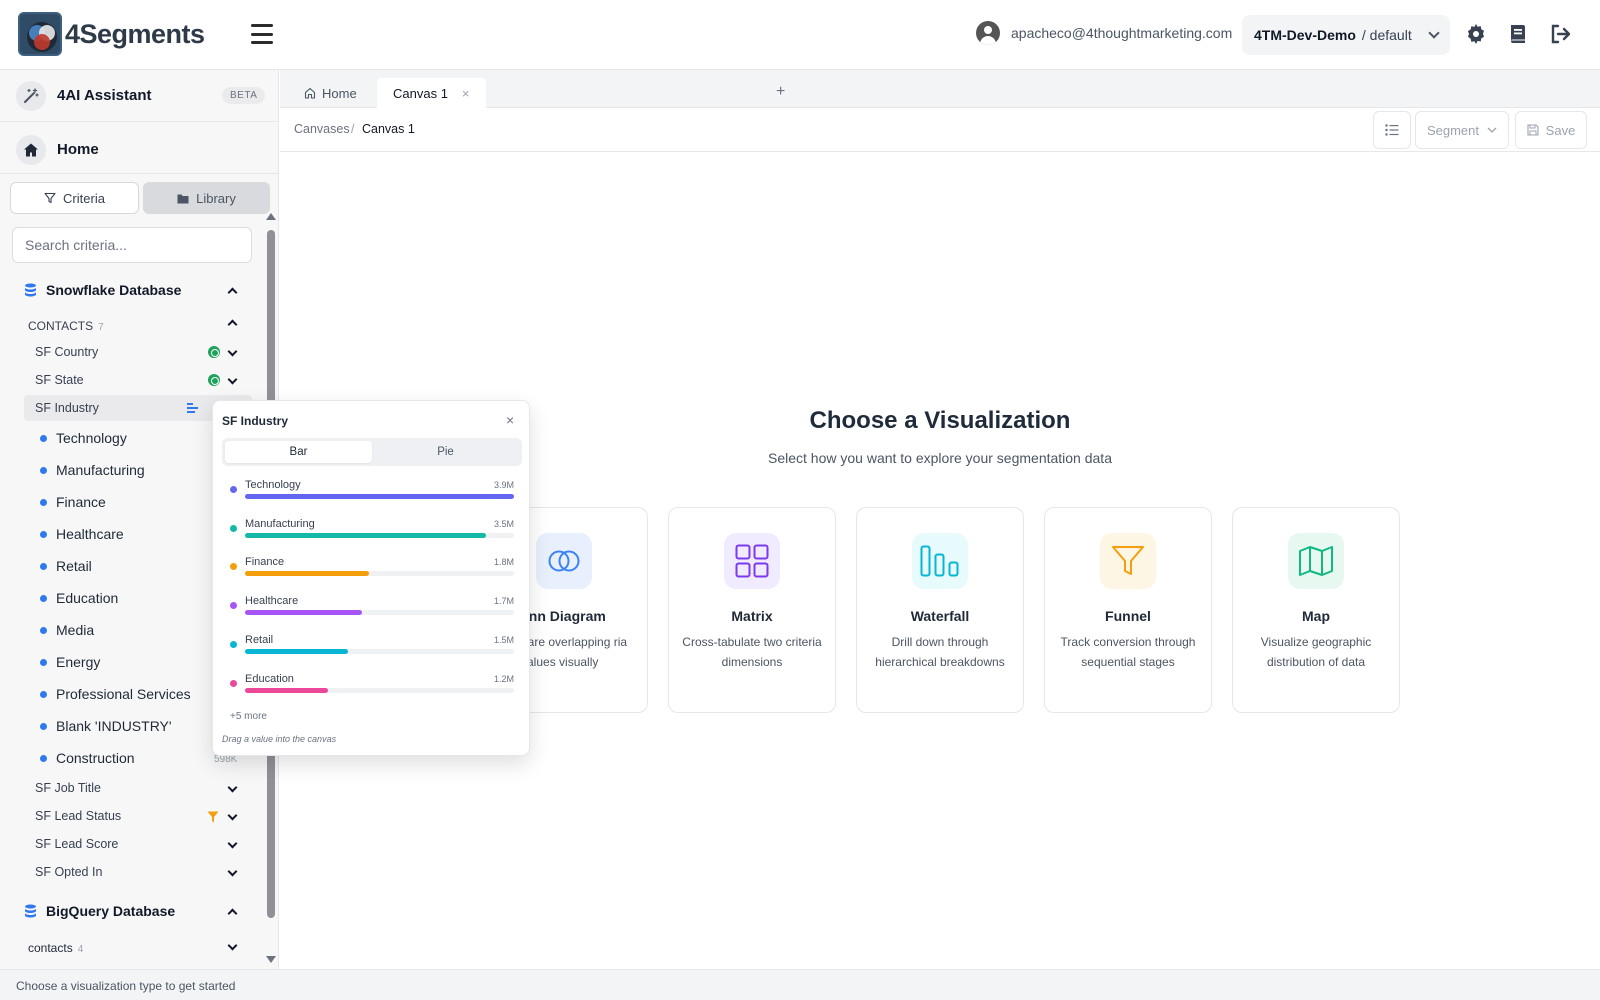  Describe the element at coordinates (322, 129) in the screenshot. I see `breadcrumb-canvases: Canvases` at that location.